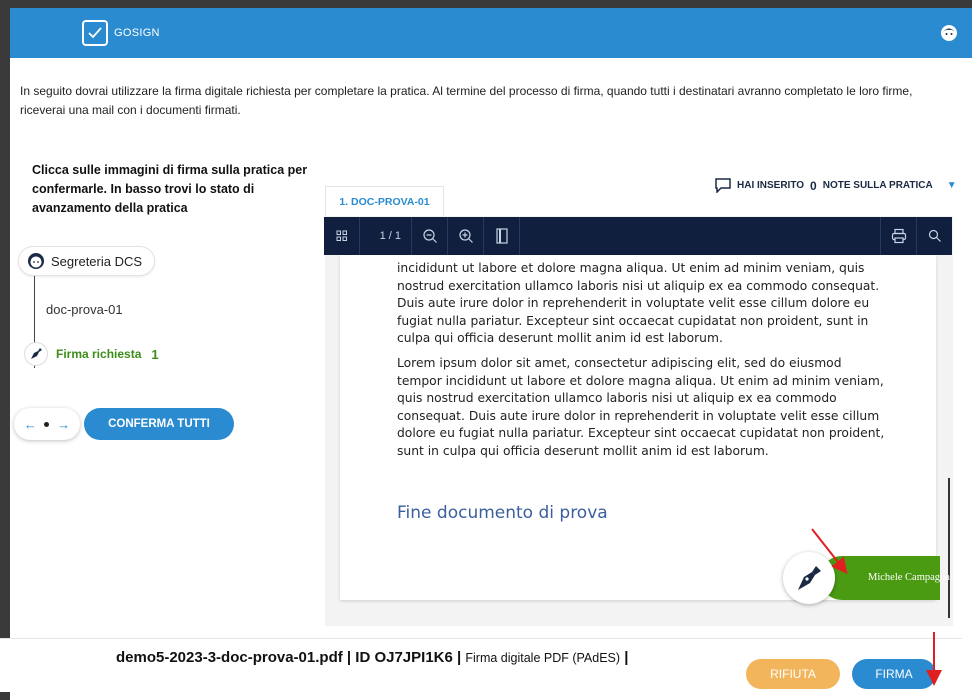 The height and width of the screenshot is (700, 972). What do you see at coordinates (95, 33) in the screenshot?
I see `logo-check-icon` at bounding box center [95, 33].